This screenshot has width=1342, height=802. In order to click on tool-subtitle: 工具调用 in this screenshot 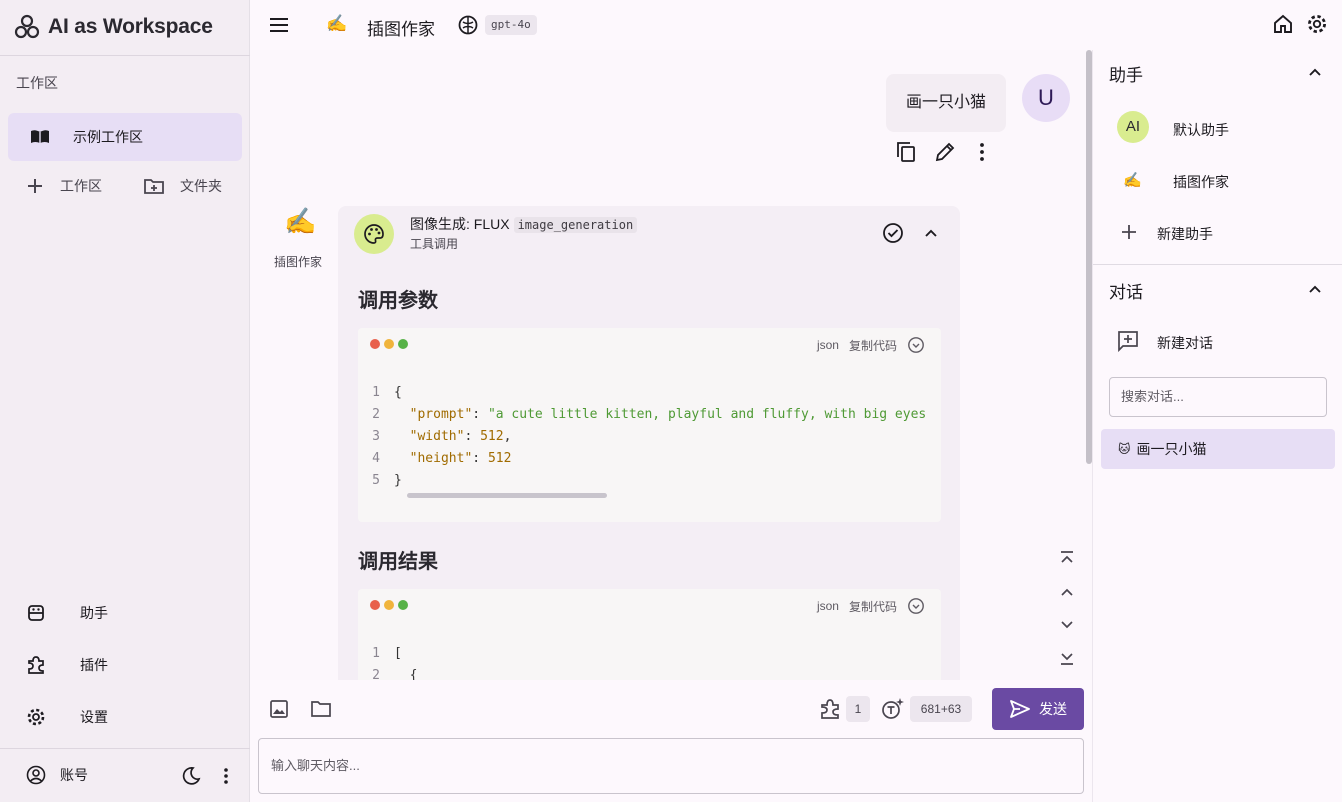, I will do `click(434, 244)`.